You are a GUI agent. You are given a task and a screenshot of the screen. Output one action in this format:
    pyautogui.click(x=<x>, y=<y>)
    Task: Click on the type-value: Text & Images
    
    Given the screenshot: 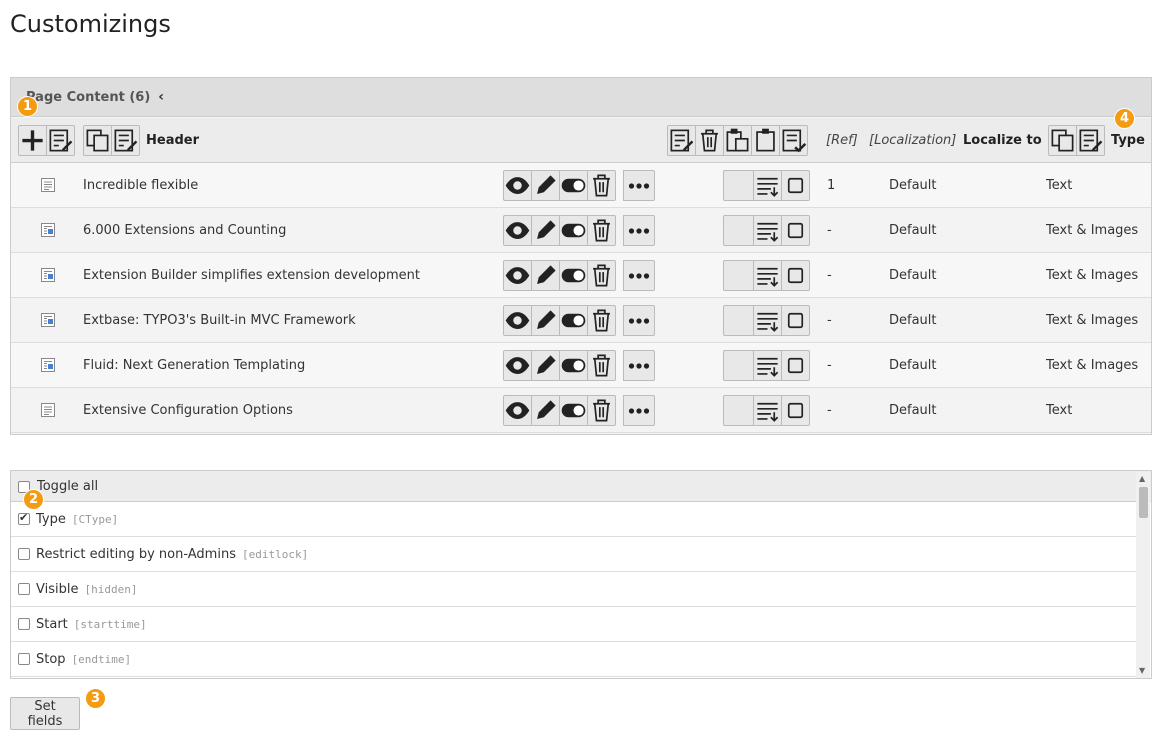 What is the action you would take?
    pyautogui.click(x=1092, y=365)
    